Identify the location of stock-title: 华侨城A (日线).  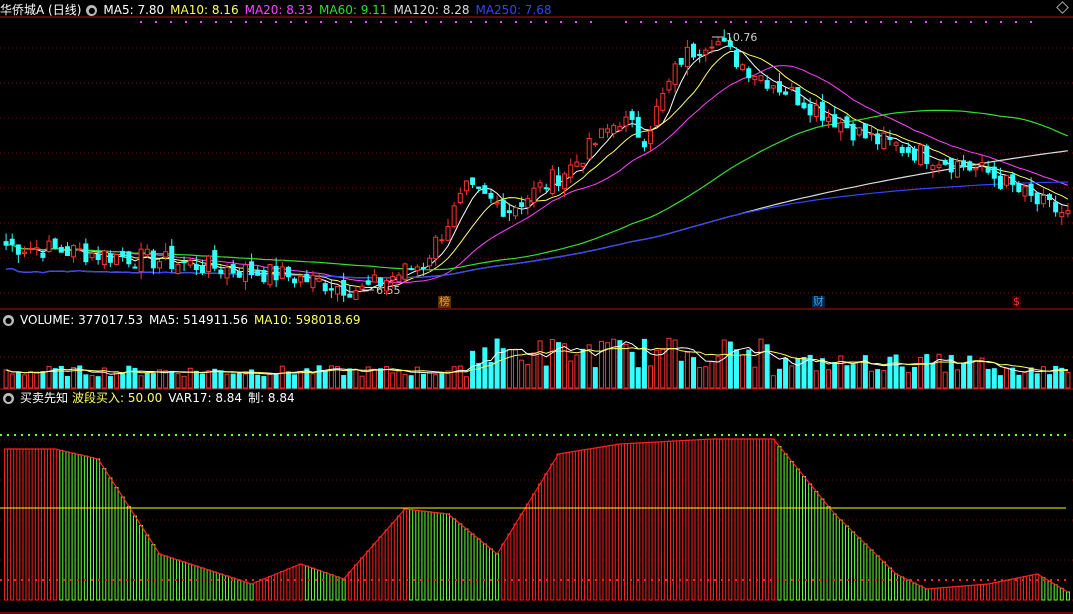
(40, 10).